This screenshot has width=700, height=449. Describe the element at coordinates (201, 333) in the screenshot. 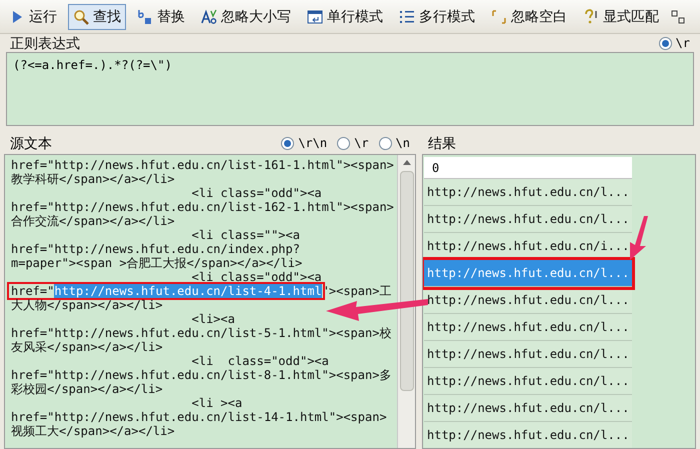

I see `code-line: href="http://news.hfut.edu.cn/list-5-1.html"><span>校` at that location.